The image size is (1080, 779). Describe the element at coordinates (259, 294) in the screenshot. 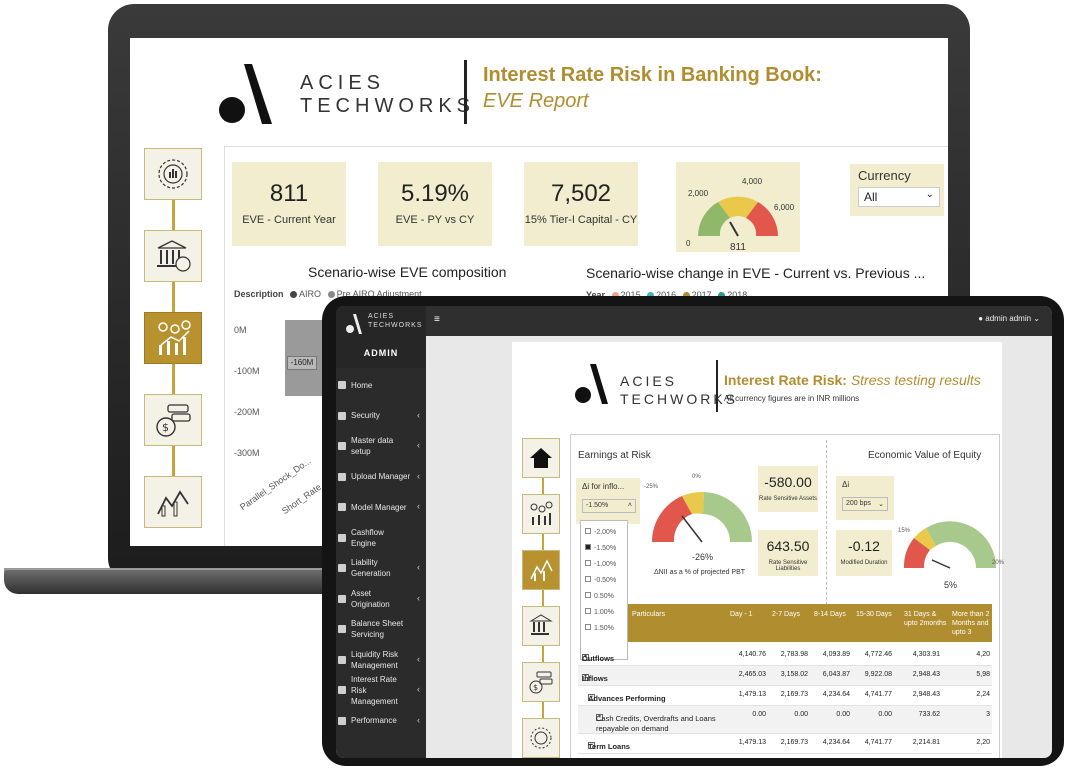

I see `legend-title: Description` at that location.